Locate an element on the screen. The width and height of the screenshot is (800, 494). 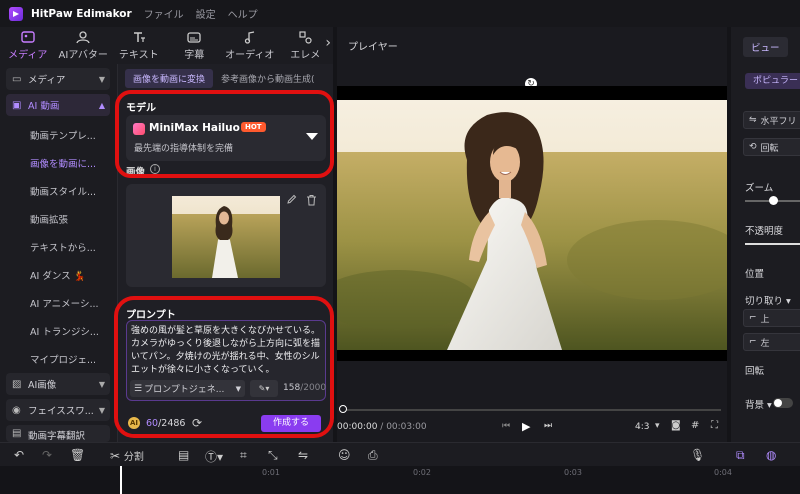
tab-subtitle: 字幕 is located at coordinates (195, 45).